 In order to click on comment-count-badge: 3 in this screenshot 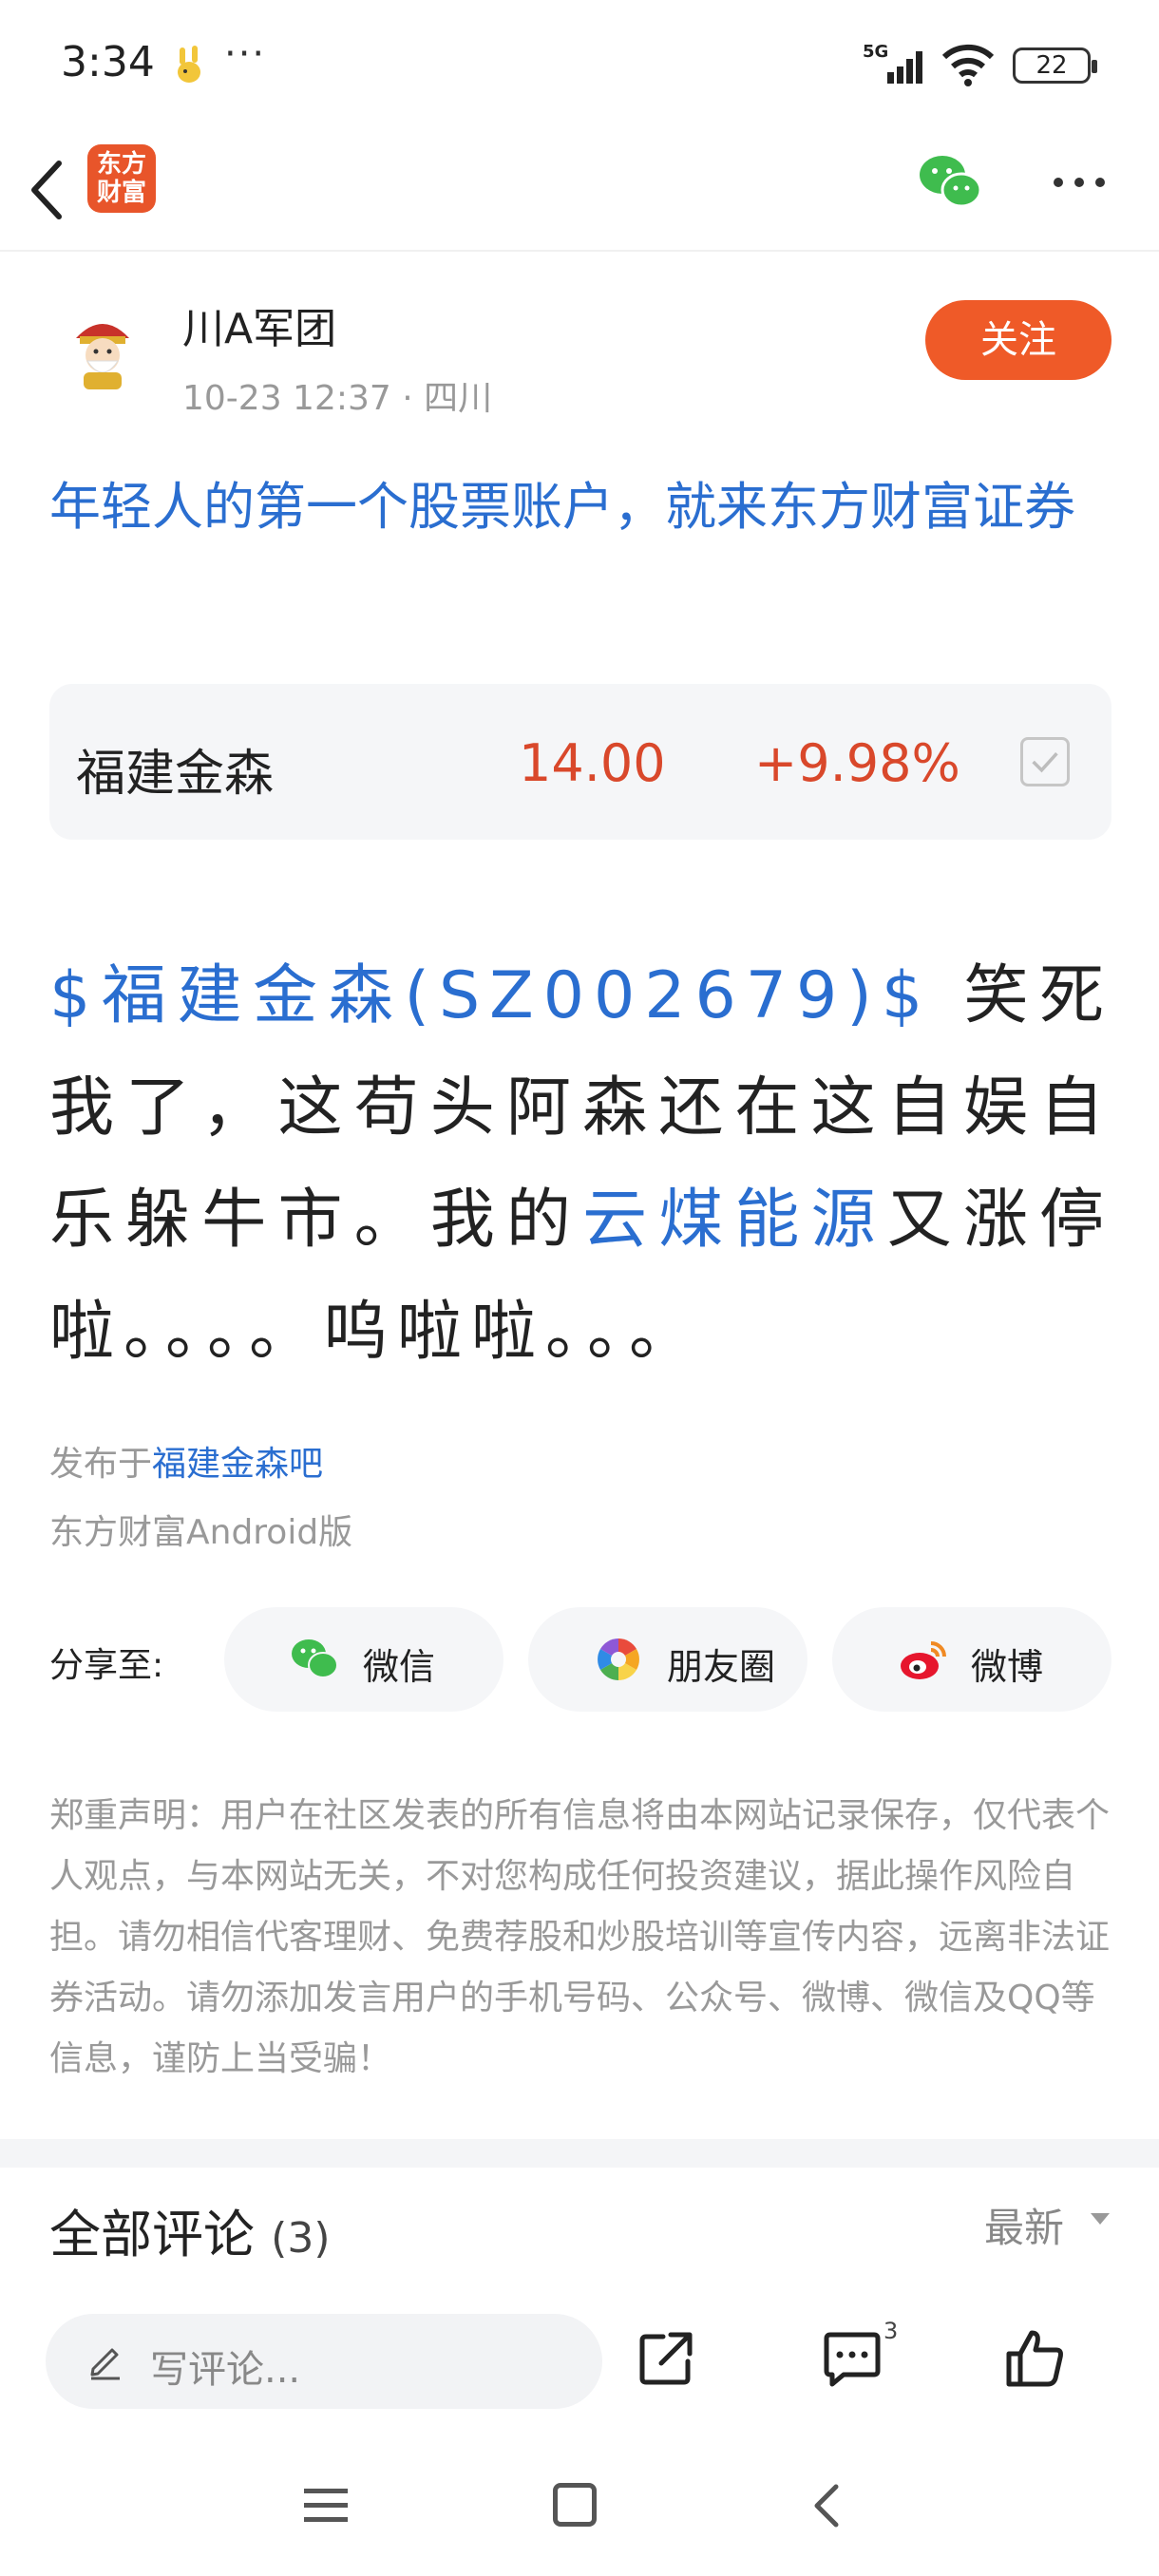, I will do `click(891, 2331)`.